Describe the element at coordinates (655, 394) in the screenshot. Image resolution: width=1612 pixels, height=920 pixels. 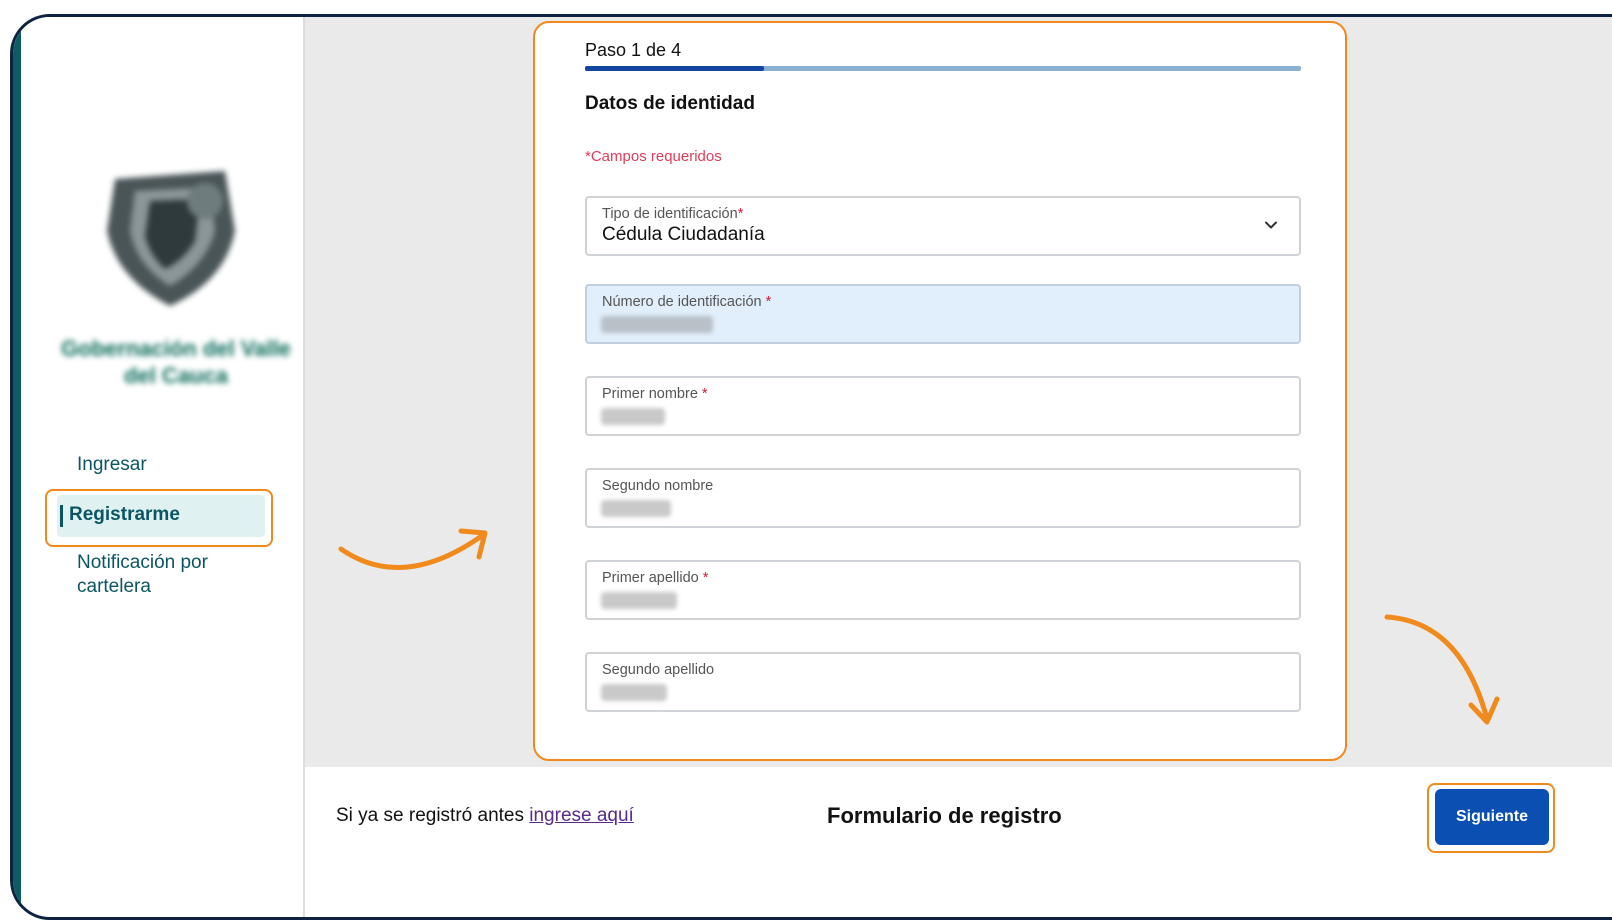
I see `field-label: Primer nombre *` at that location.